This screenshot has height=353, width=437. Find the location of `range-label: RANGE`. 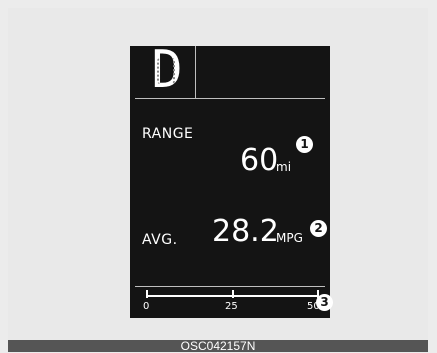

range-label: RANGE is located at coordinates (168, 134).